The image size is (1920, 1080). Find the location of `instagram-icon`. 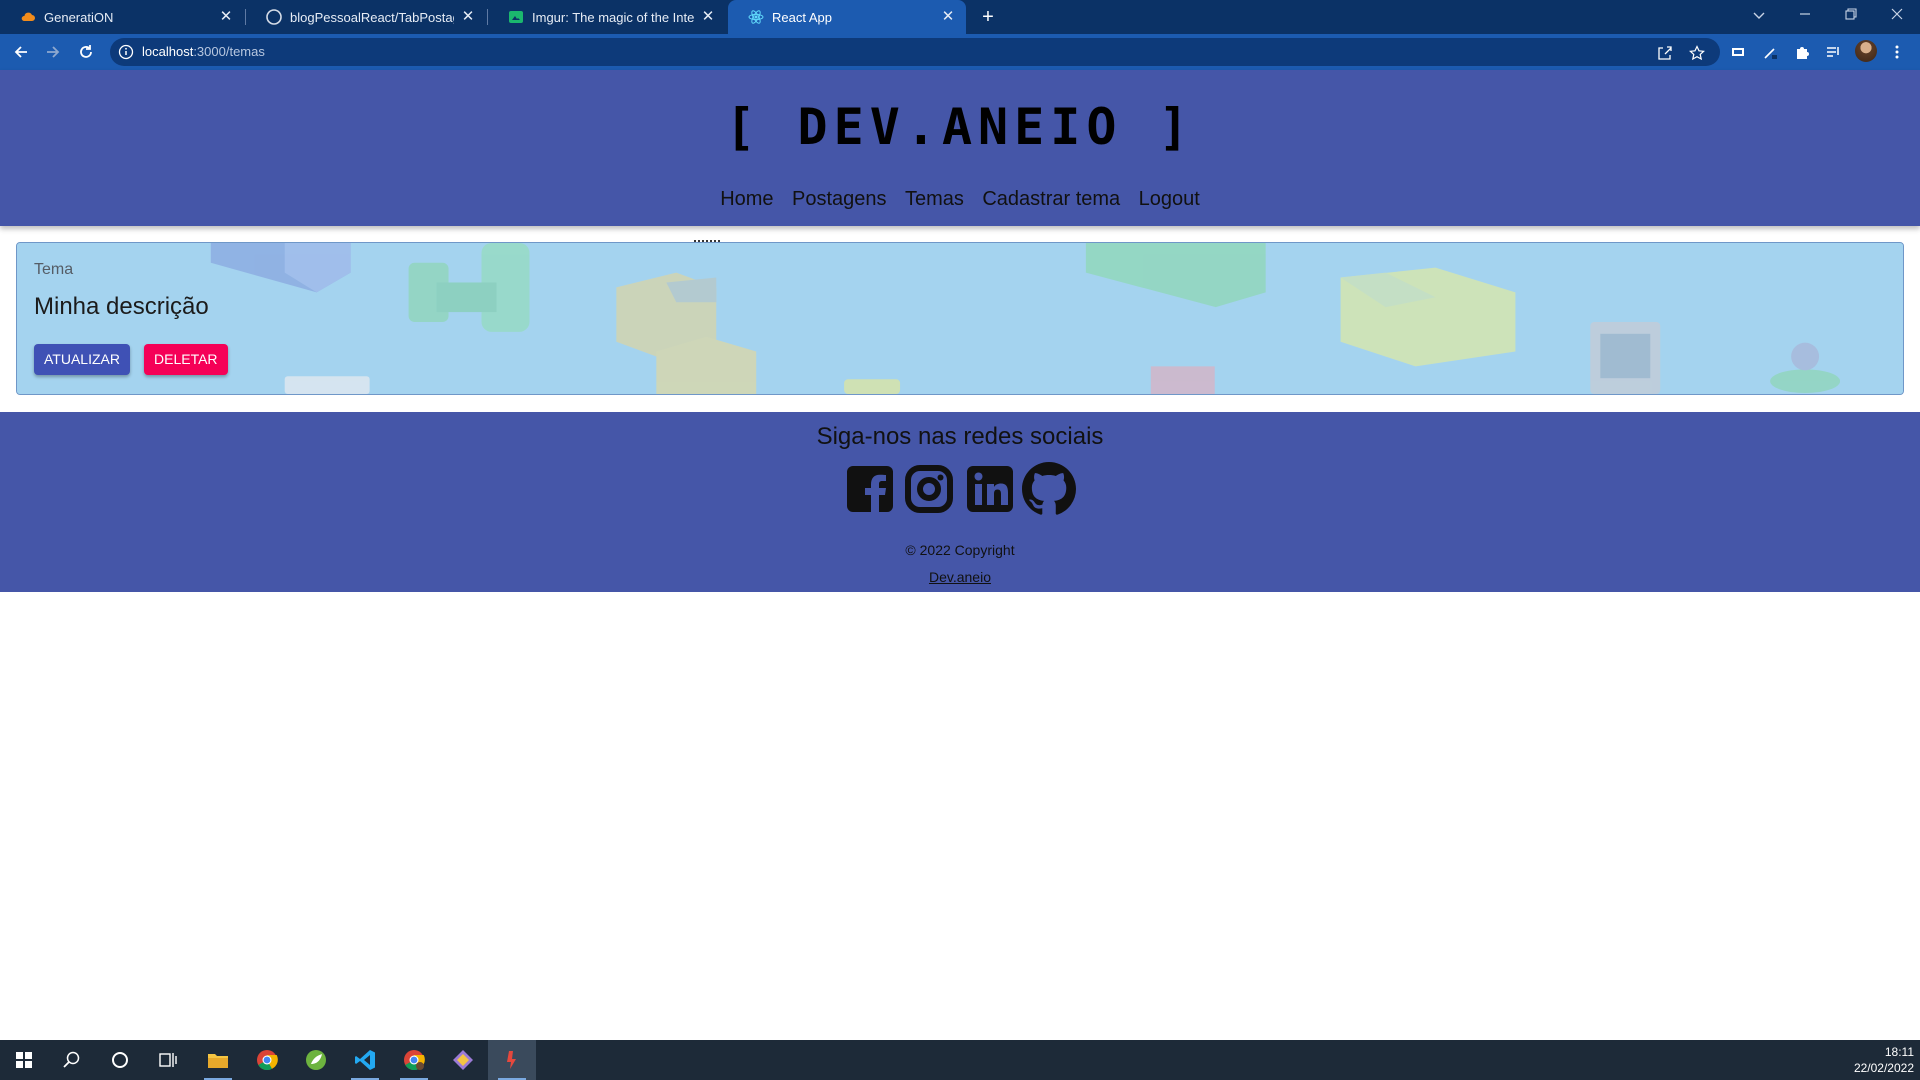

instagram-icon is located at coordinates (929, 489).